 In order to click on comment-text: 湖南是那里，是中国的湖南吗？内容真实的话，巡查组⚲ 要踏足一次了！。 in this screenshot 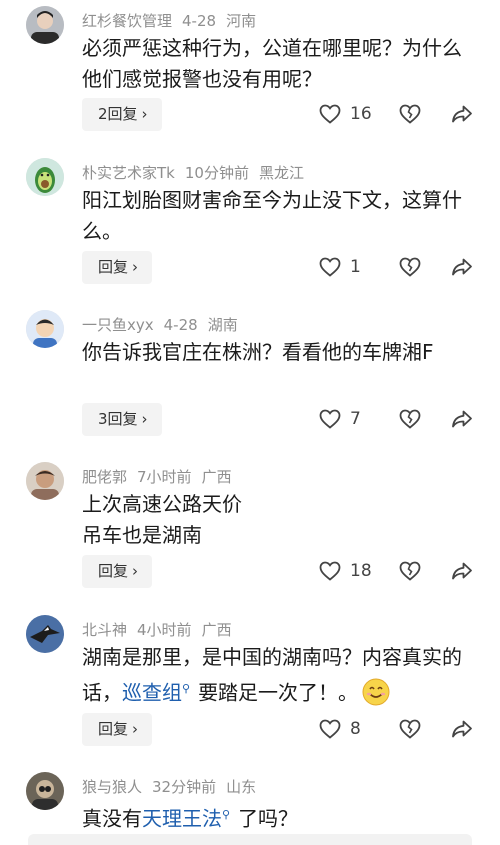, I will do `click(278, 675)`.